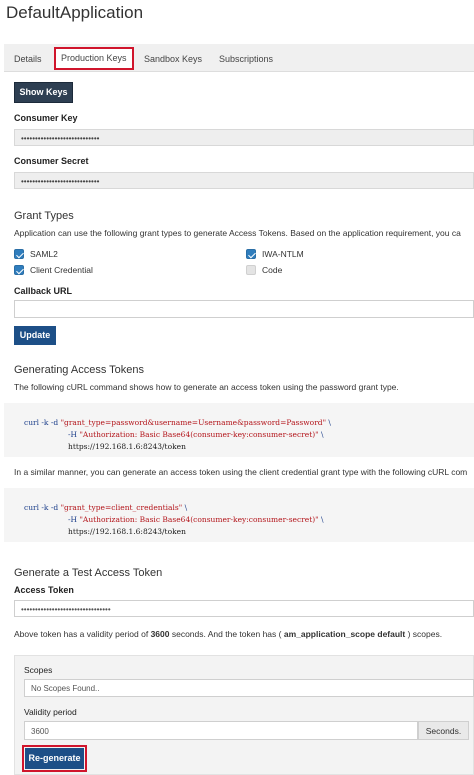 The image size is (474, 775). I want to click on curl1-command: curl -k -d, so click(42, 422).